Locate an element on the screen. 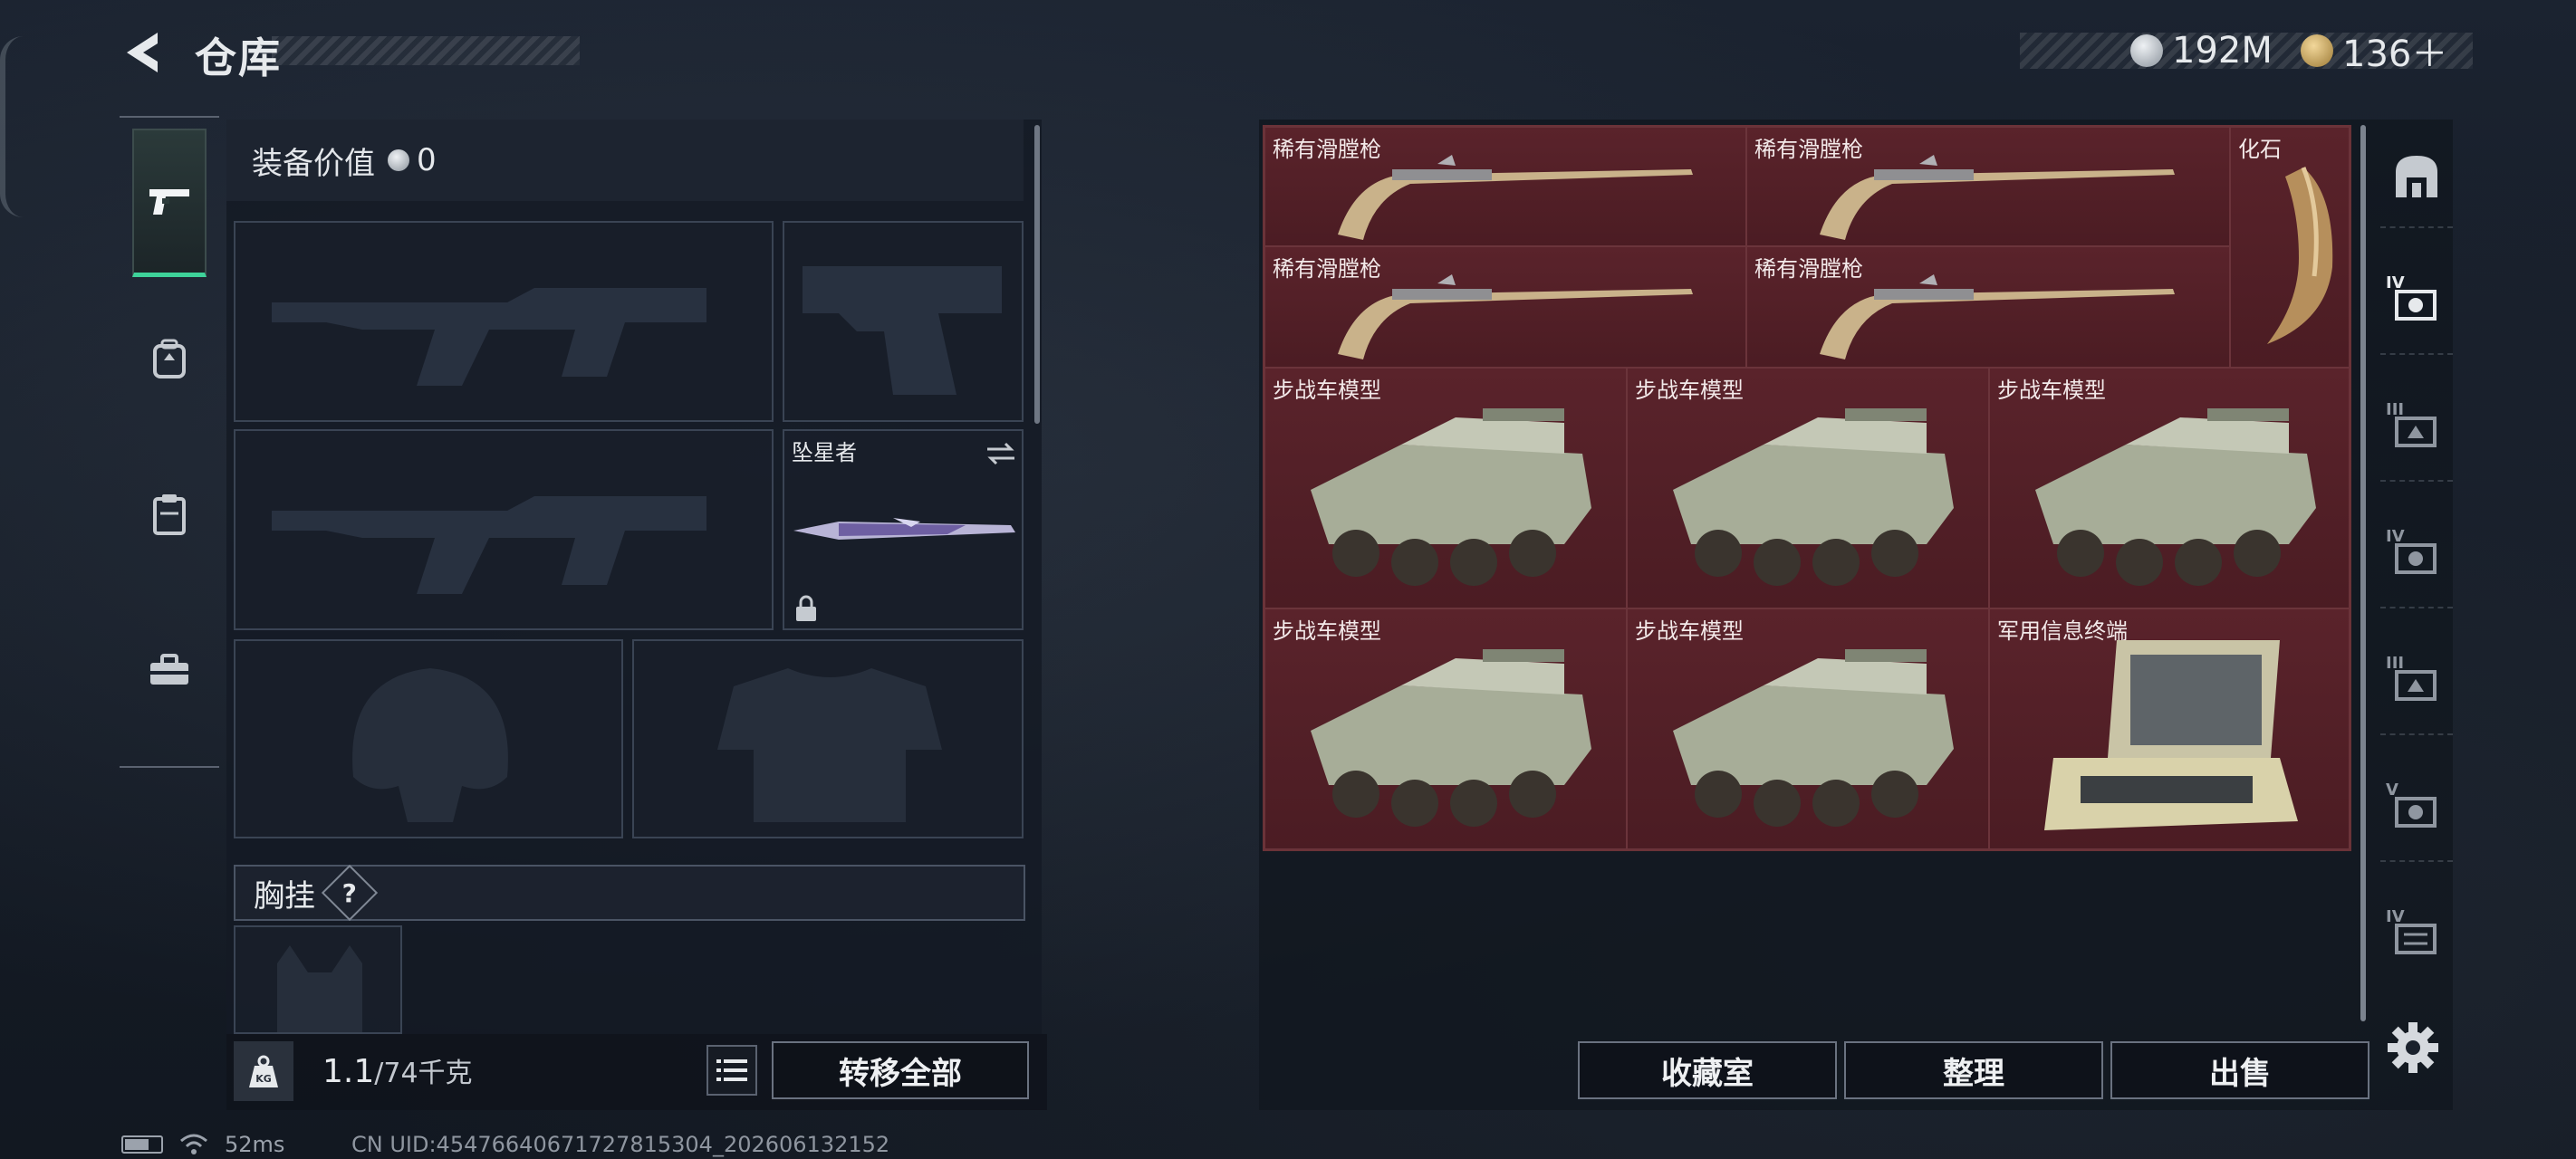 Image resolution: width=2576 pixels, height=1159 pixels. pistol-icon is located at coordinates (169, 201).